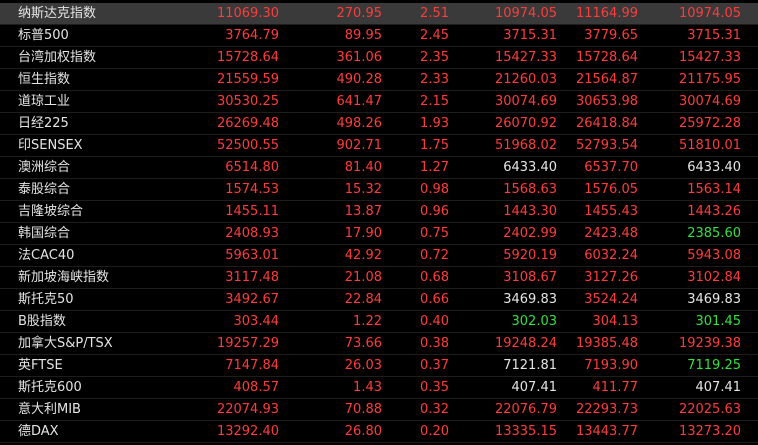 The width and height of the screenshot is (758, 445). I want to click on high-price: 52793.54, so click(606, 145).